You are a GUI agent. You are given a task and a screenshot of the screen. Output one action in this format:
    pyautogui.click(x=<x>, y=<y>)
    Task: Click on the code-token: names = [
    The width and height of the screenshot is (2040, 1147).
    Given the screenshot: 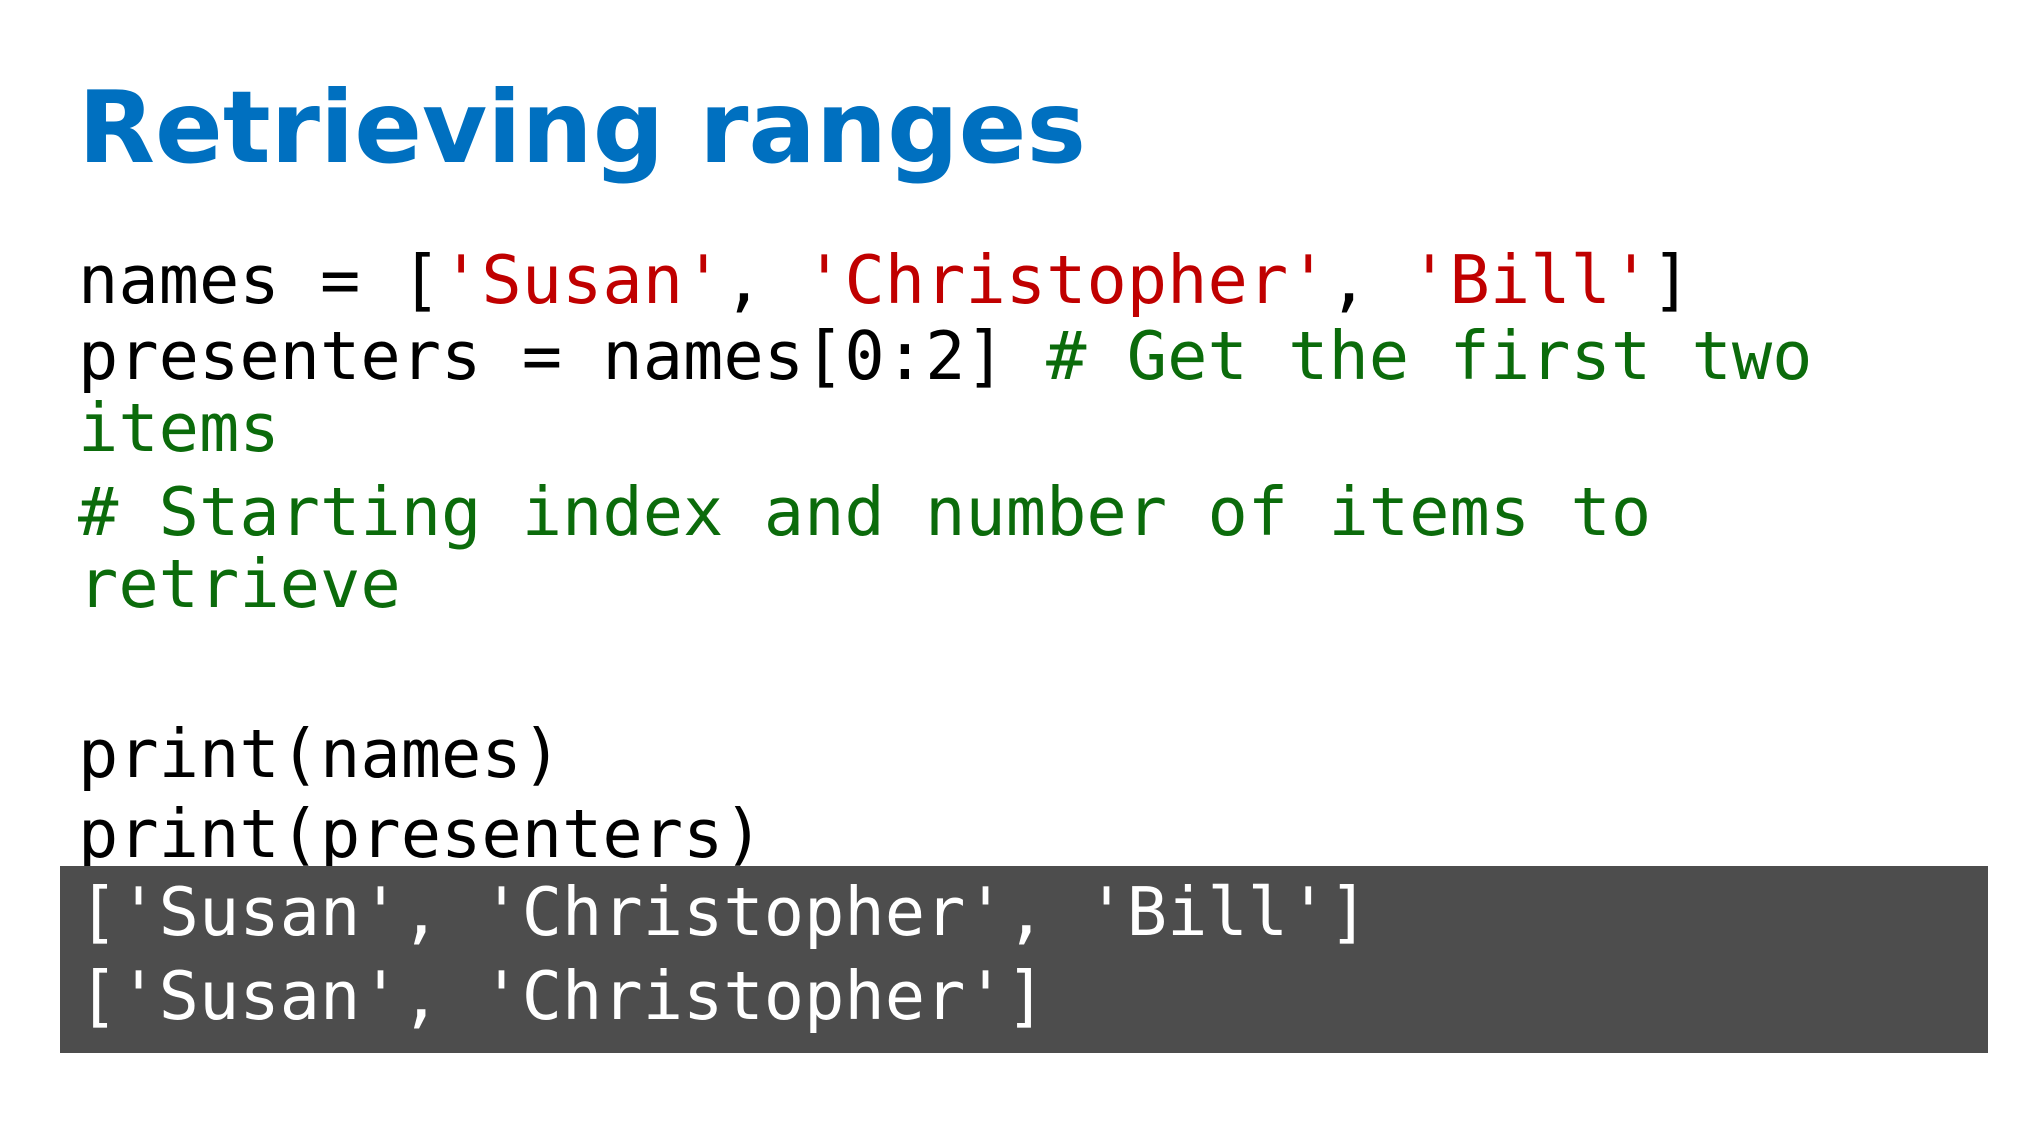 What is the action you would take?
    pyautogui.click(x=260, y=280)
    